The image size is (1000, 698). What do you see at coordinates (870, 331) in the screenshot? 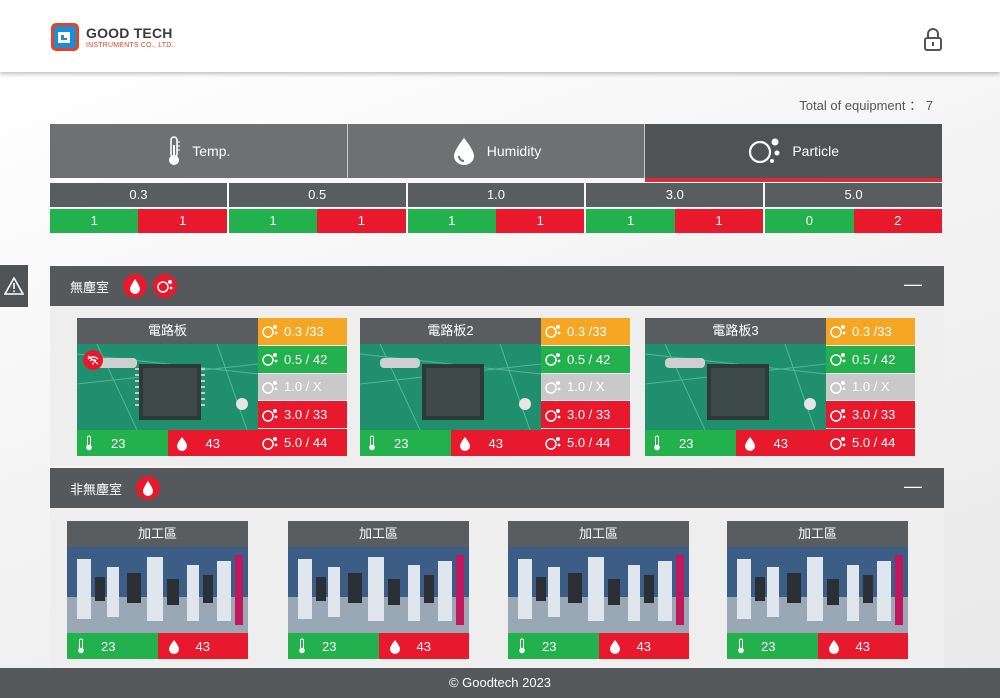
I see `particle-reading: 0.3 /33` at bounding box center [870, 331].